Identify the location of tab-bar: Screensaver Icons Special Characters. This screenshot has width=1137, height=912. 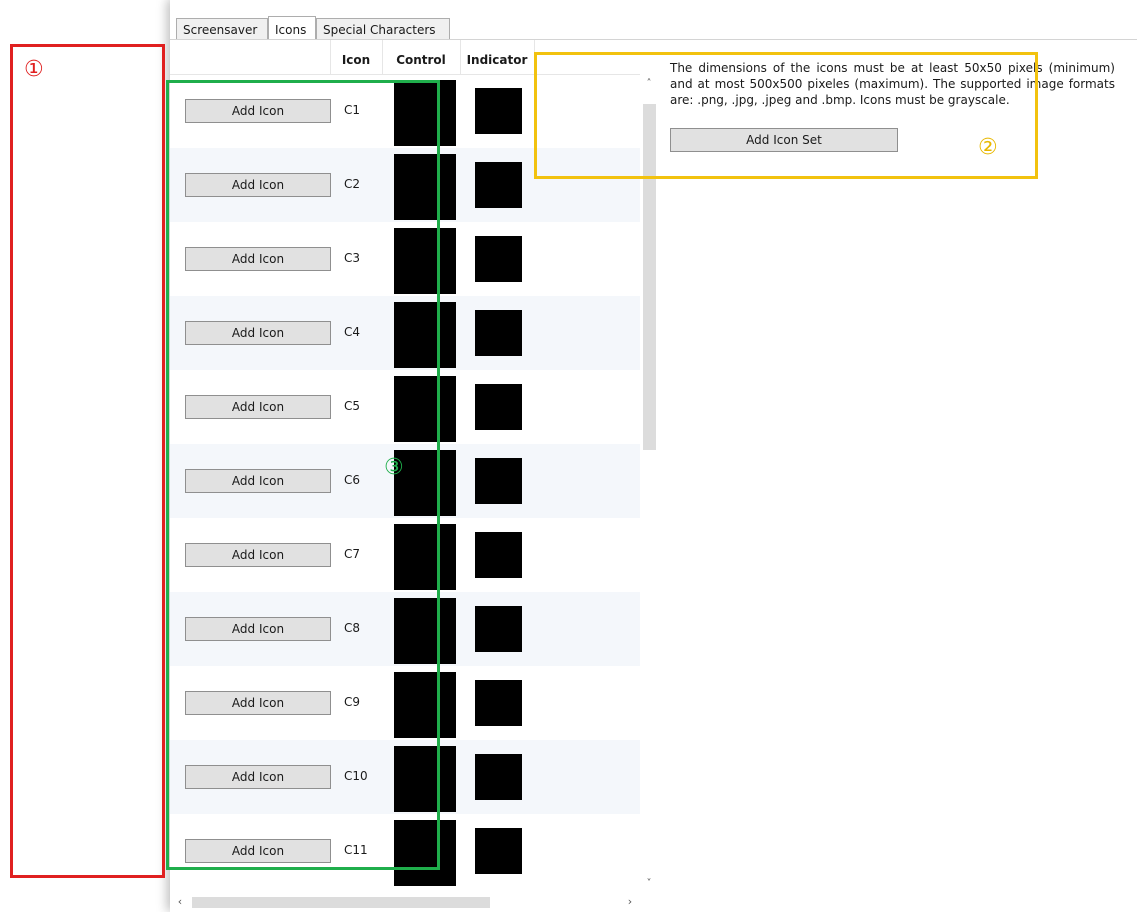
(653, 20).